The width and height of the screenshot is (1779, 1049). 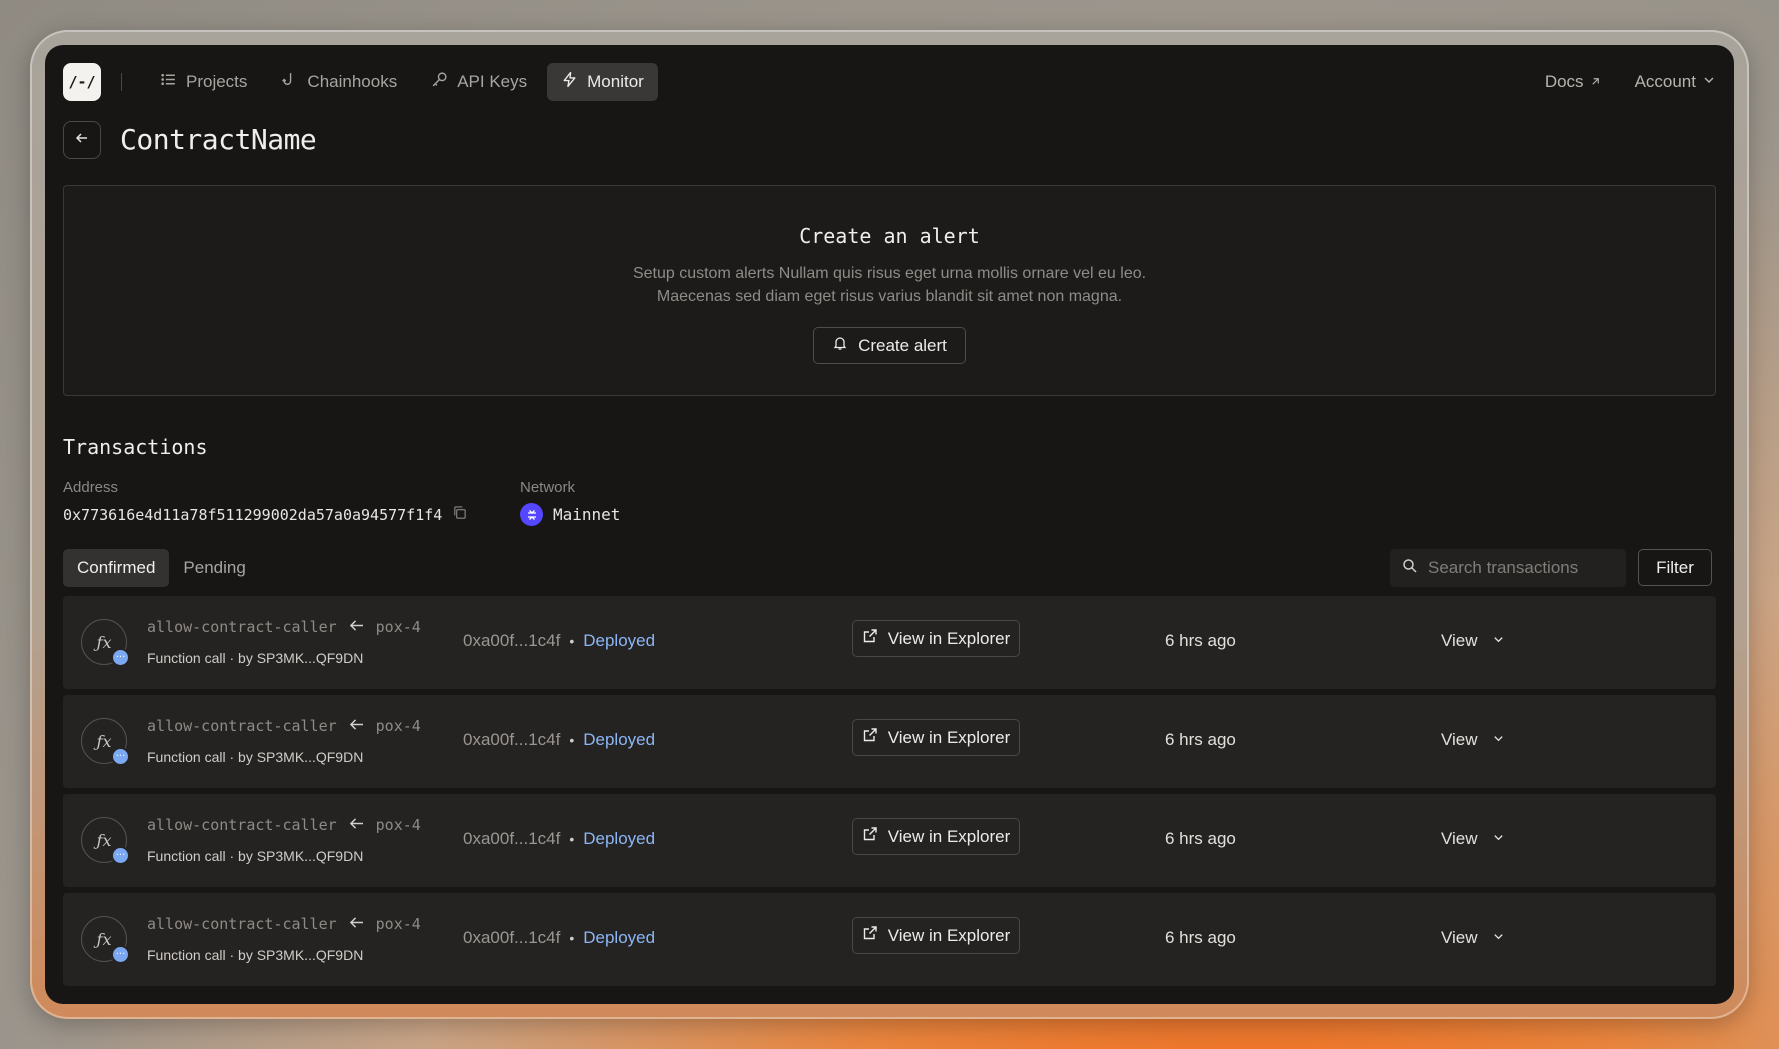 I want to click on docs-link: Docs, so click(x=1573, y=82).